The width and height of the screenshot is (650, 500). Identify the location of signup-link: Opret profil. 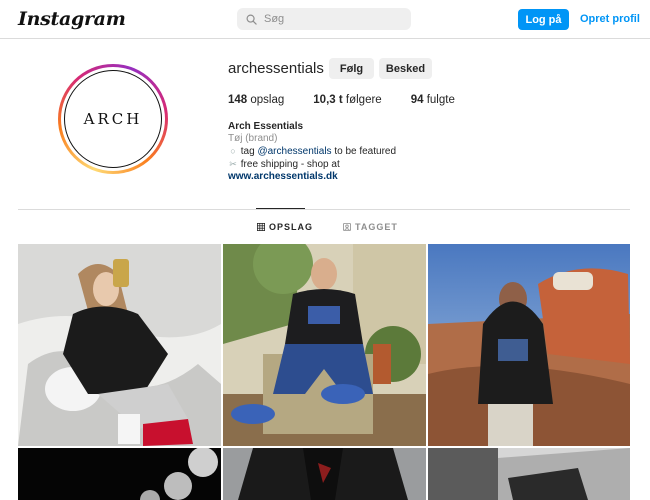
(610, 19).